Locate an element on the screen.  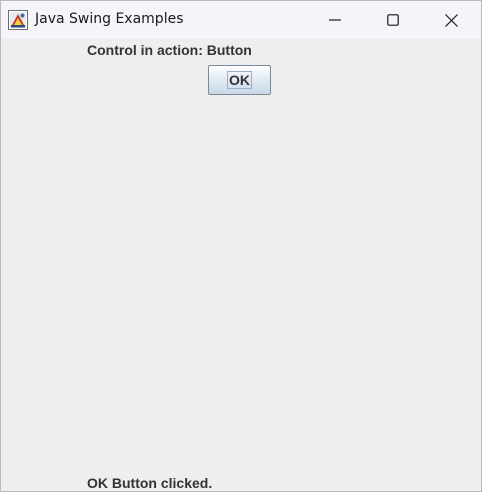
maximize-button is located at coordinates (393, 20).